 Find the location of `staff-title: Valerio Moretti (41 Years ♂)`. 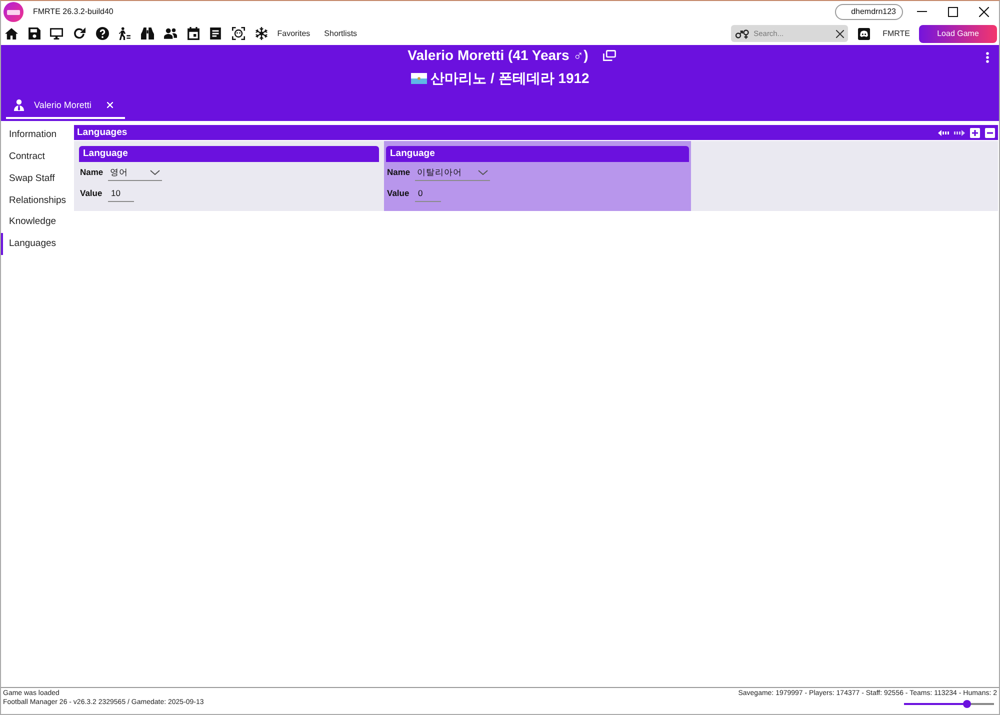

staff-title: Valerio Moretti (41 Years ♂) is located at coordinates (498, 55).